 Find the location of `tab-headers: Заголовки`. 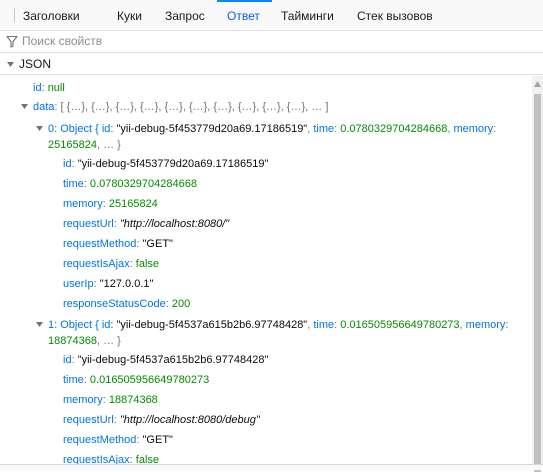

tab-headers: Заголовки is located at coordinates (51, 15).